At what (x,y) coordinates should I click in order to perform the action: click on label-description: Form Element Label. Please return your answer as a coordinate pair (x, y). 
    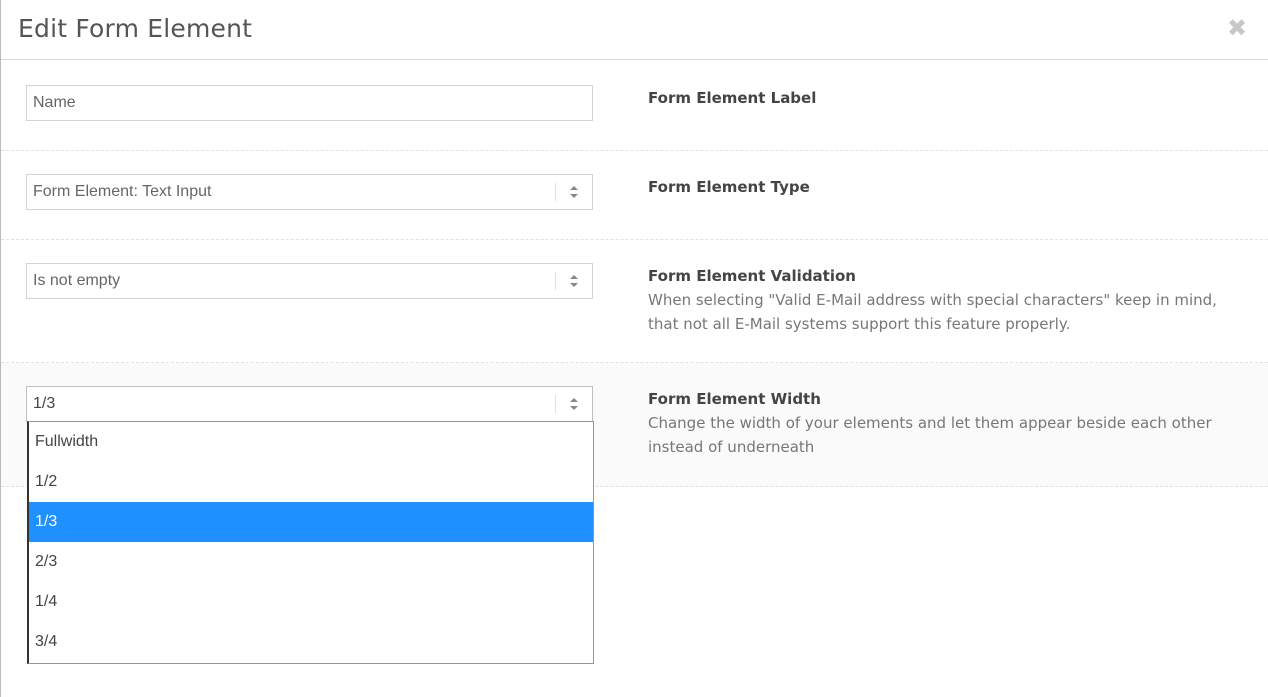
    Looking at the image, I should click on (948, 98).